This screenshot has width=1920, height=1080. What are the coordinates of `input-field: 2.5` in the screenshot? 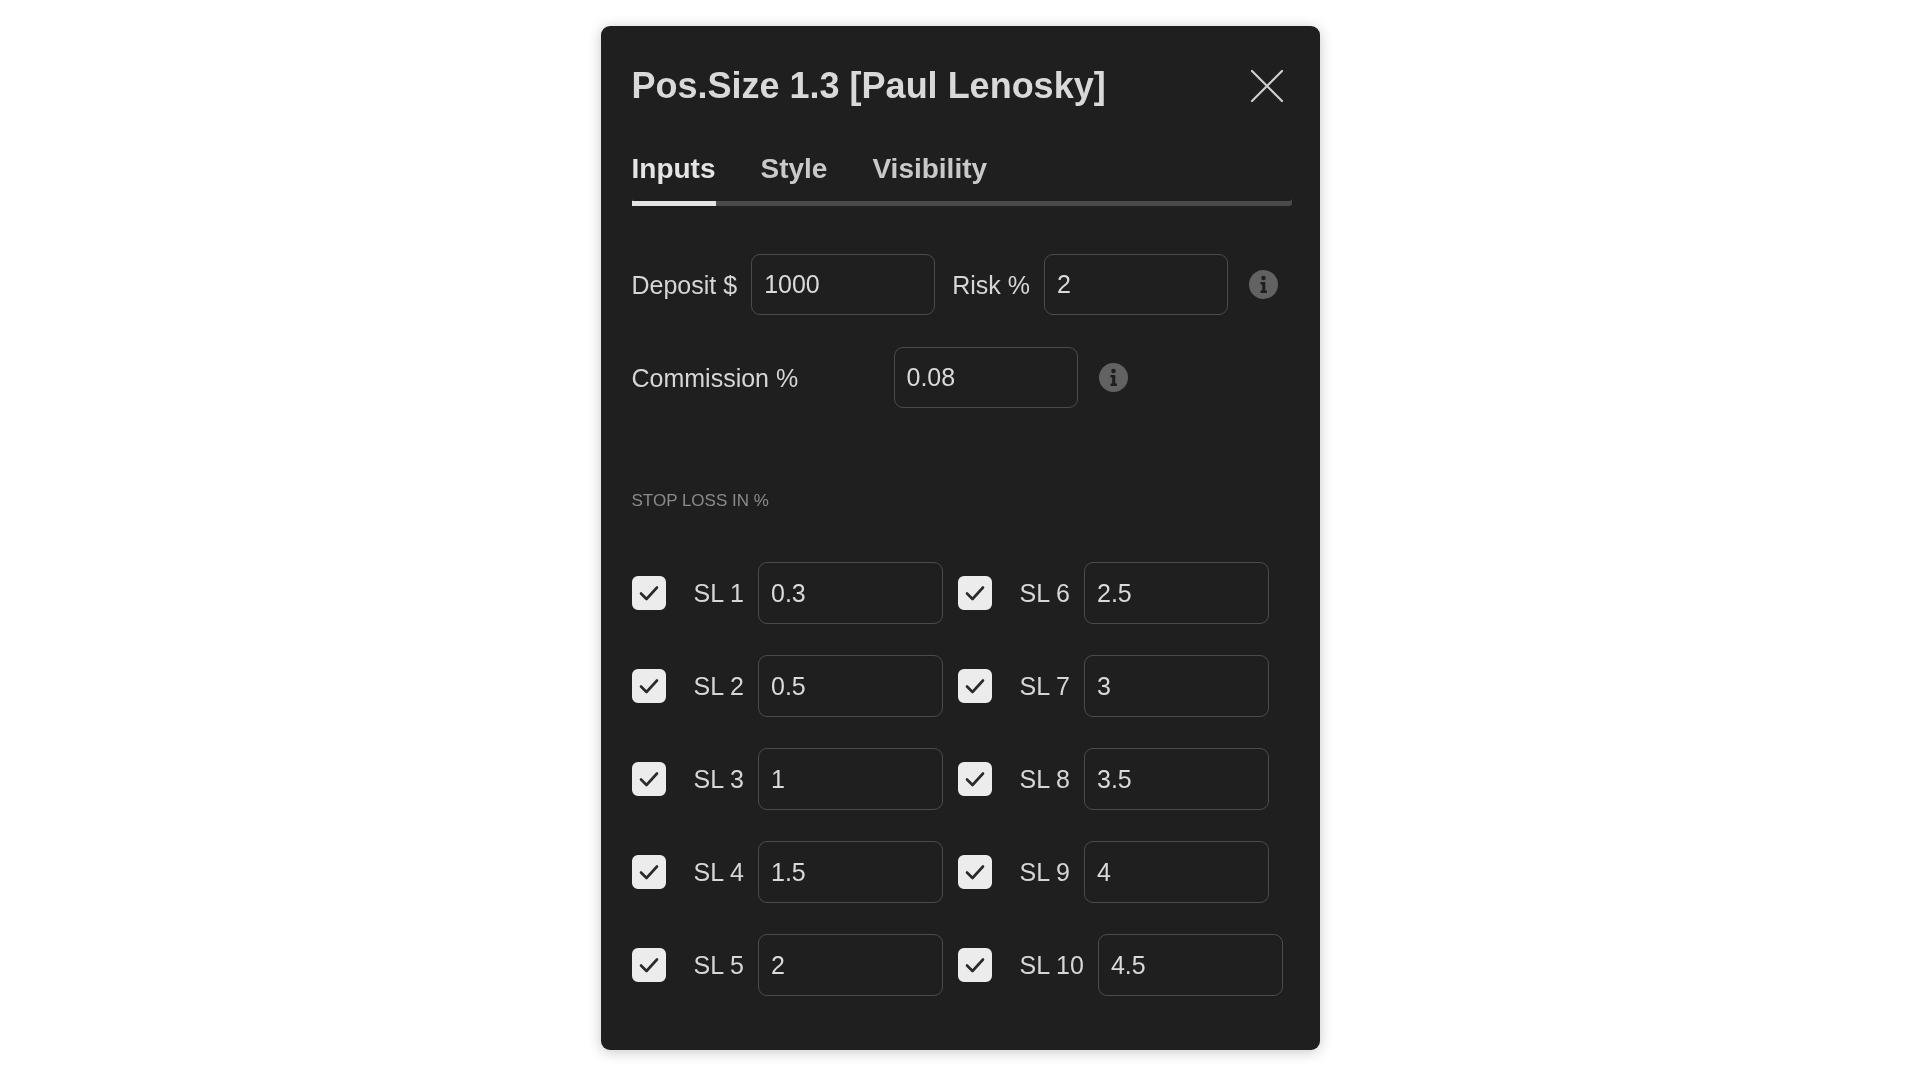 It's located at (1176, 593).